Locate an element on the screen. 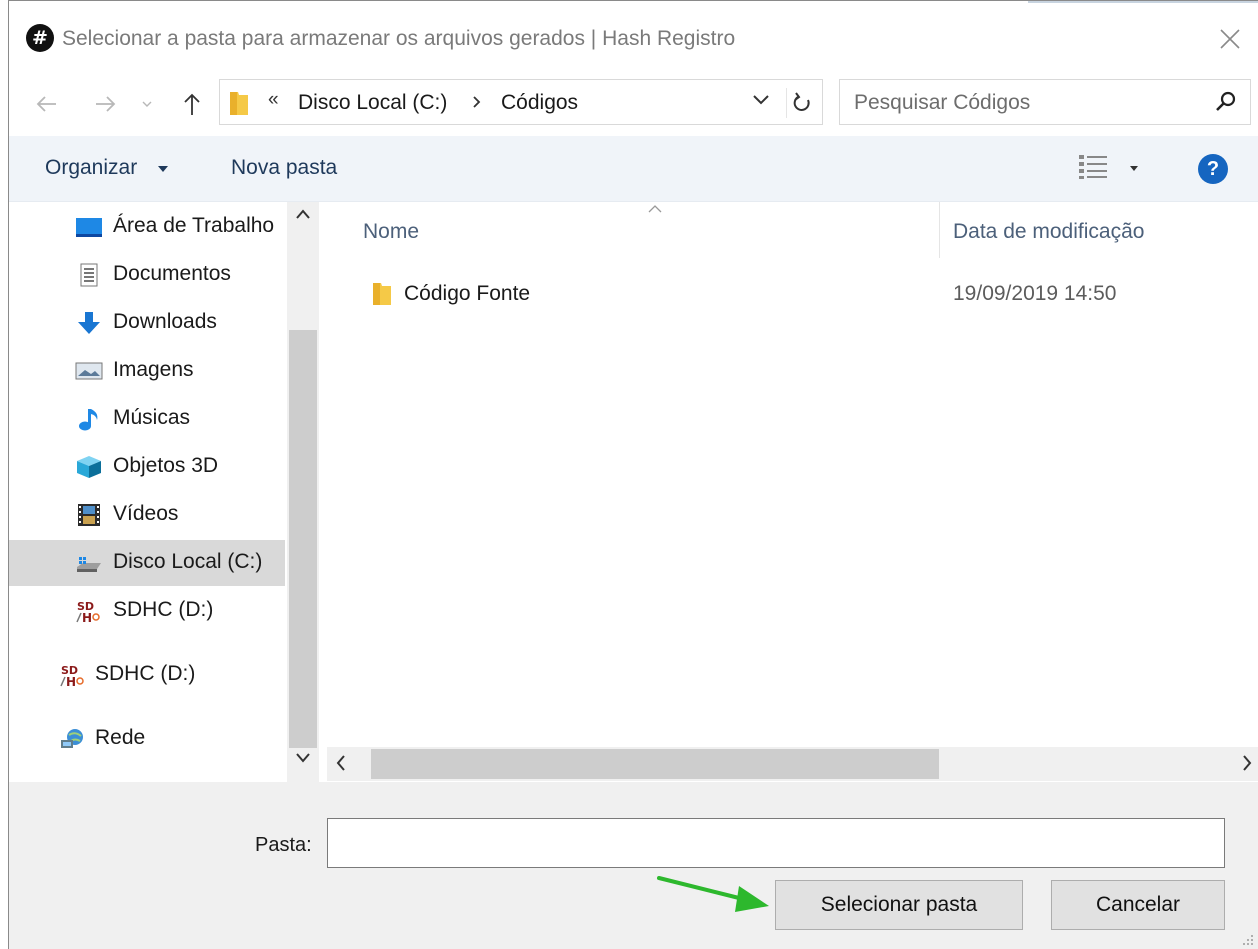 This screenshot has width=1258, height=949. breadcrumb-codigos: Códigos is located at coordinates (539, 103).